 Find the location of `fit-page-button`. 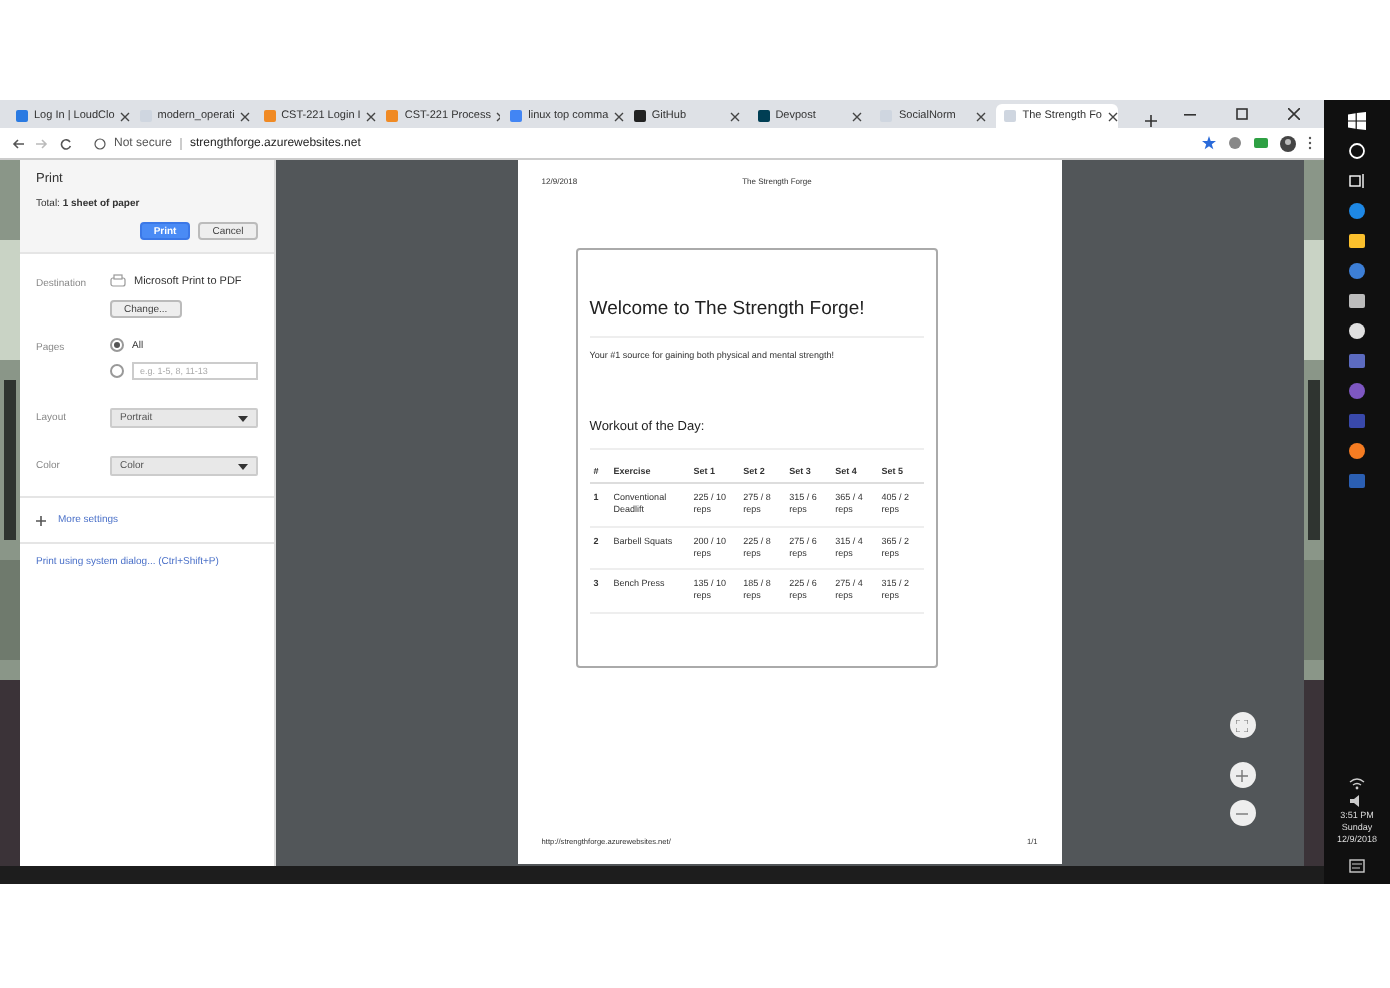

fit-page-button is located at coordinates (1242, 725).